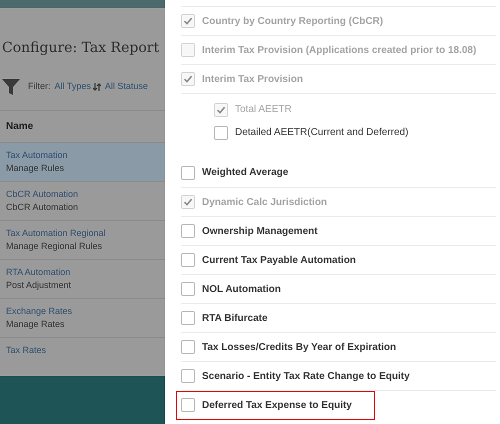  Describe the element at coordinates (82, 233) in the screenshot. I see `row-title: Tax Automation Regional` at that location.